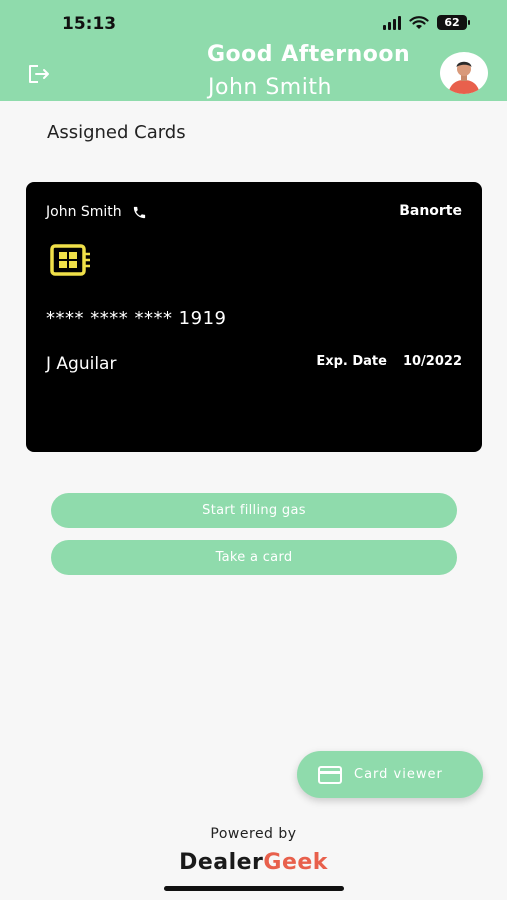 Image resolution: width=507 pixels, height=900 pixels. I want to click on card-viewer-button: Card viewer, so click(390, 774).